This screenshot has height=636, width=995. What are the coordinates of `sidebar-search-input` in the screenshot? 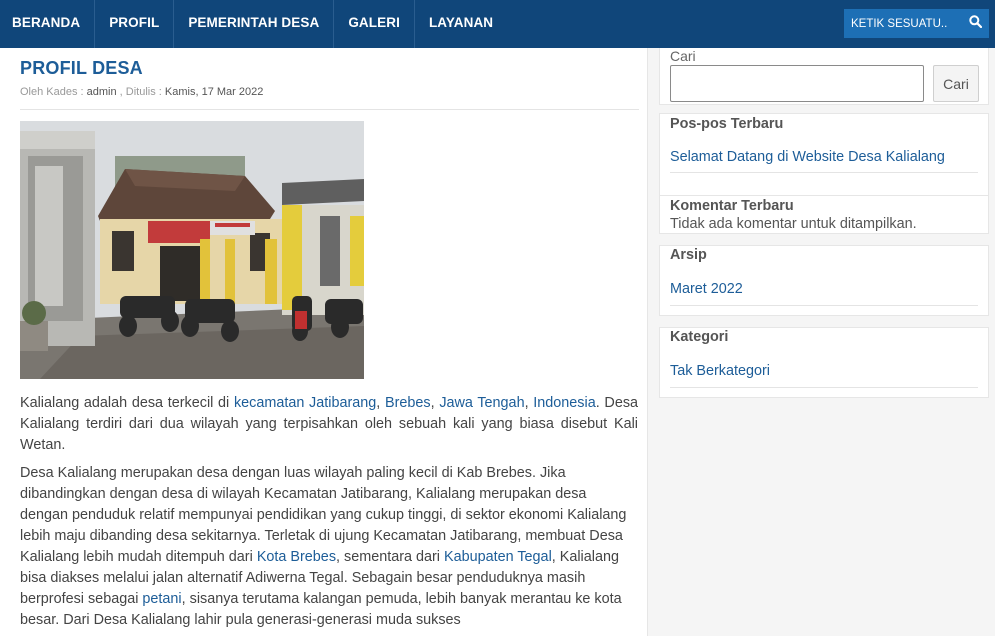 It's located at (797, 83).